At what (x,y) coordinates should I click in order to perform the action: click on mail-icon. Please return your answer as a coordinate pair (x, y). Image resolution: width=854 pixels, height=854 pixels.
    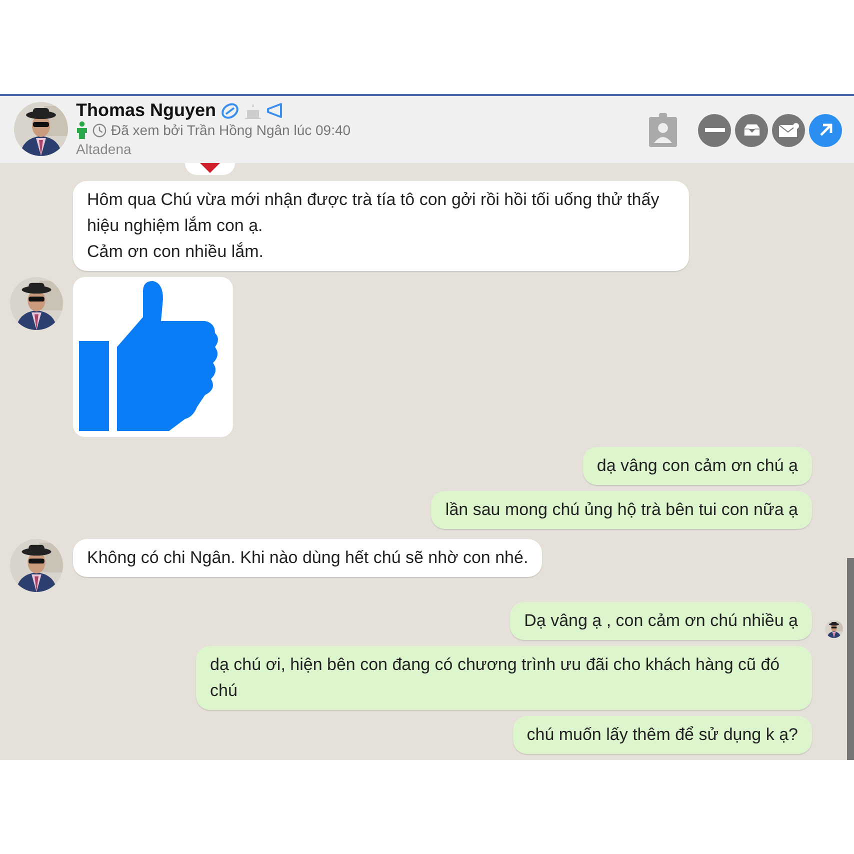
    Looking at the image, I should click on (789, 130).